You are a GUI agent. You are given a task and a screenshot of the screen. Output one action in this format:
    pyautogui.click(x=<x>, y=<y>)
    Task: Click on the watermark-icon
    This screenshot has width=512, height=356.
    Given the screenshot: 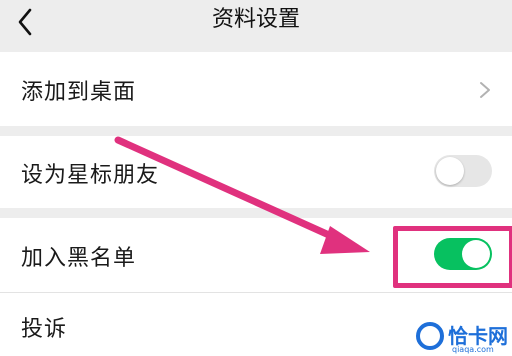 What is the action you would take?
    pyautogui.click(x=430, y=336)
    